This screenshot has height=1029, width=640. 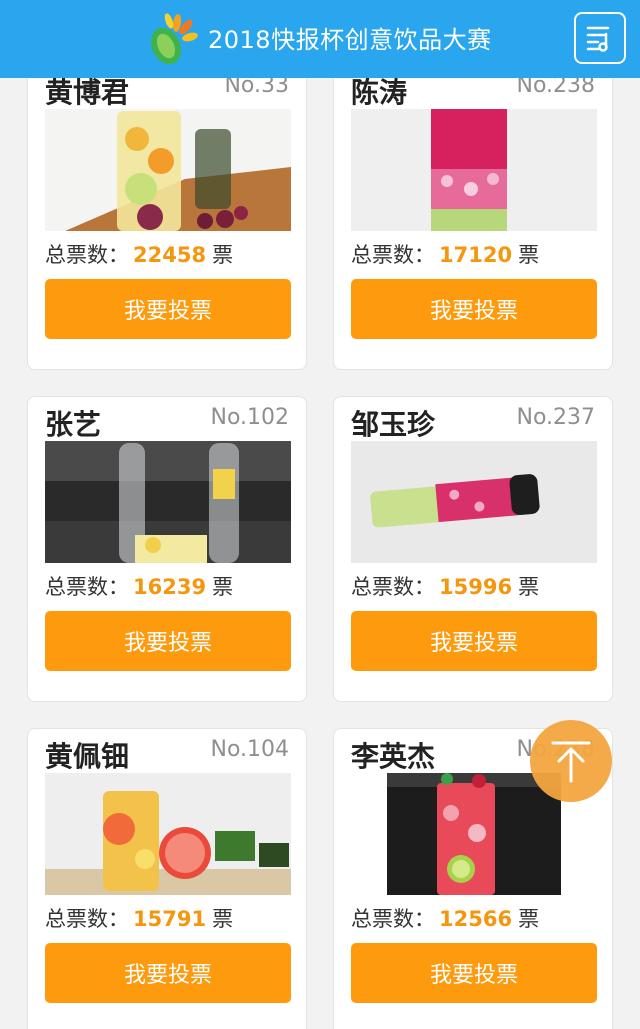 I want to click on vote-count: 12566, so click(x=476, y=919).